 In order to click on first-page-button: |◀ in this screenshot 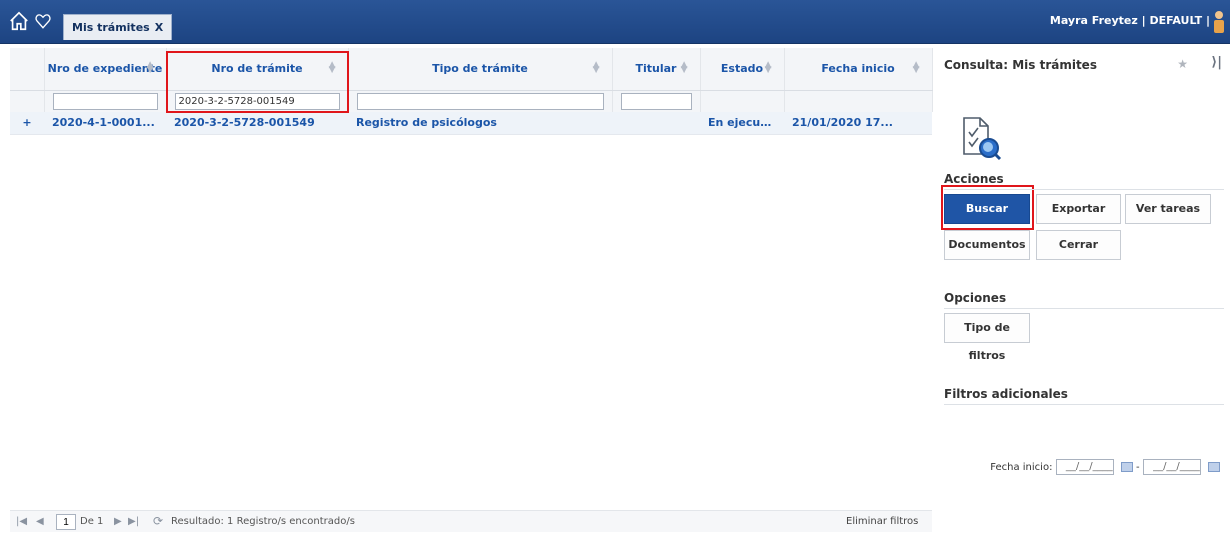, I will do `click(21, 521)`.